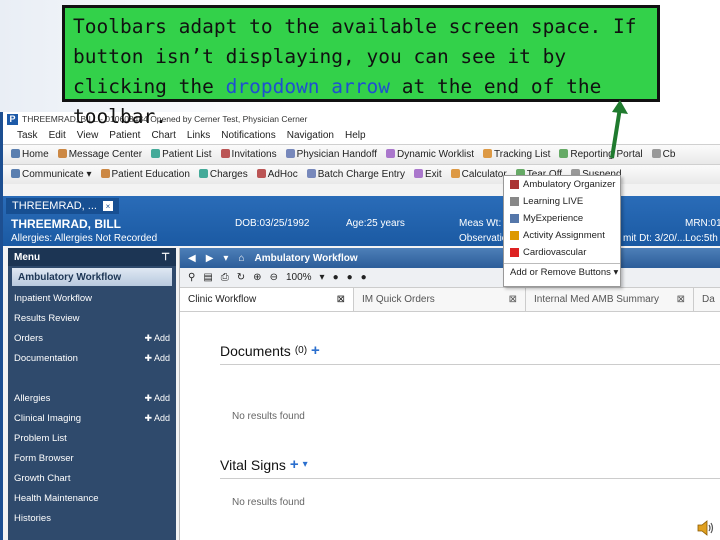 This screenshot has height=540, width=720. Describe the element at coordinates (92, 498) in the screenshot. I see `sidebar-item: Health Maintenance` at that location.